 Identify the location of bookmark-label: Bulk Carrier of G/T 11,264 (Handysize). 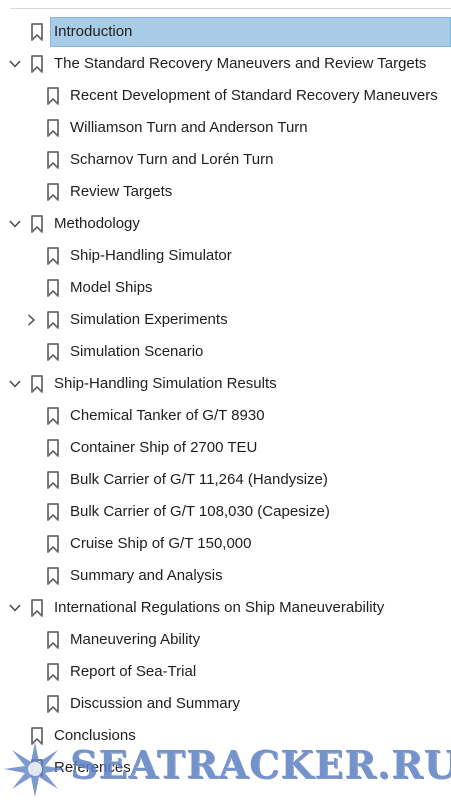
(199, 479).